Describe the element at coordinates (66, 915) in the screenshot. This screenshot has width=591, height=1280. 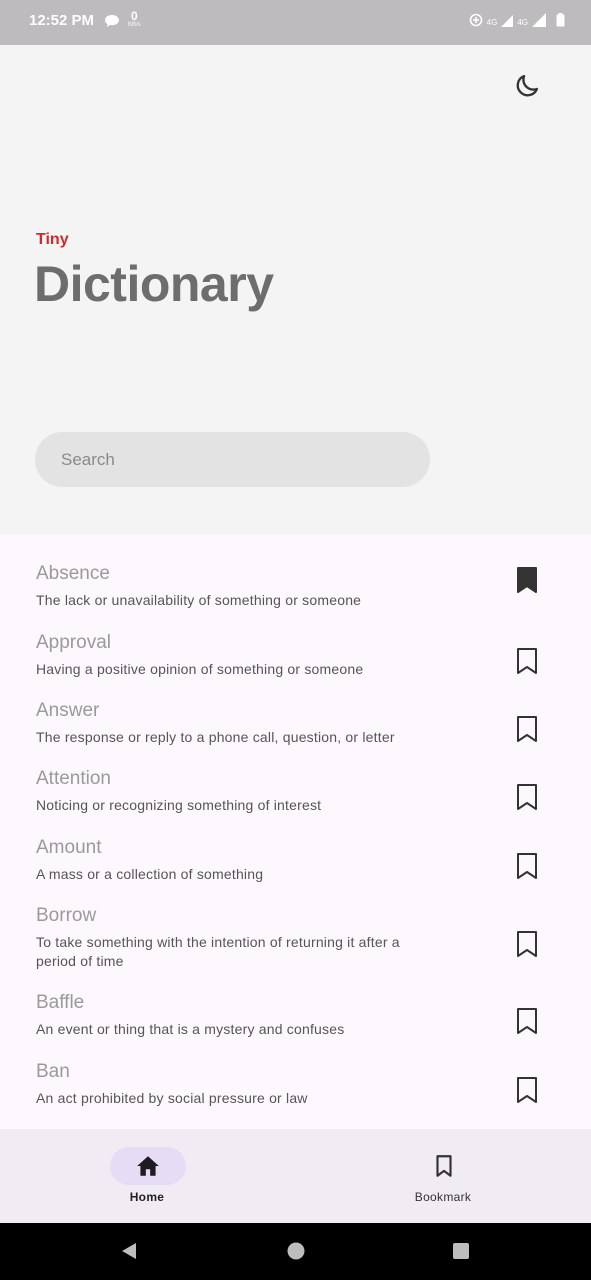
I see `word-title: Borrow` at that location.